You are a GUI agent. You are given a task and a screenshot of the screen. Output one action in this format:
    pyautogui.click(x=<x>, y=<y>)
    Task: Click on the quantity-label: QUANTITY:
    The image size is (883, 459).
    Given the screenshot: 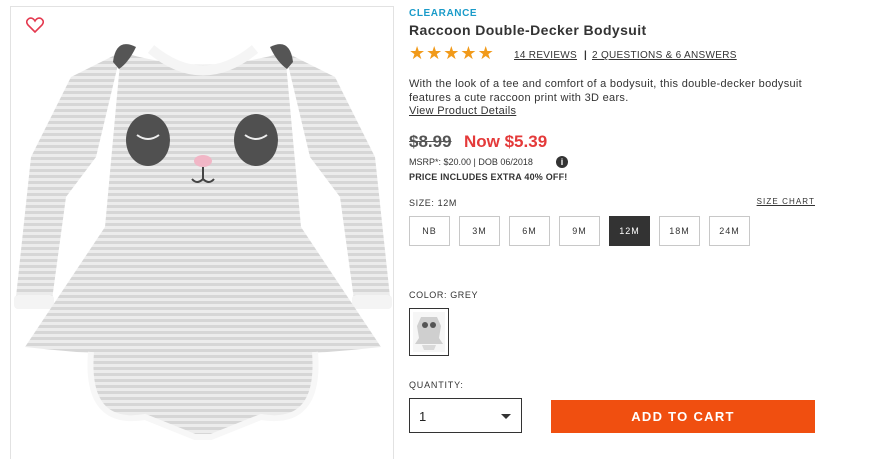 What is the action you would take?
    pyautogui.click(x=436, y=385)
    